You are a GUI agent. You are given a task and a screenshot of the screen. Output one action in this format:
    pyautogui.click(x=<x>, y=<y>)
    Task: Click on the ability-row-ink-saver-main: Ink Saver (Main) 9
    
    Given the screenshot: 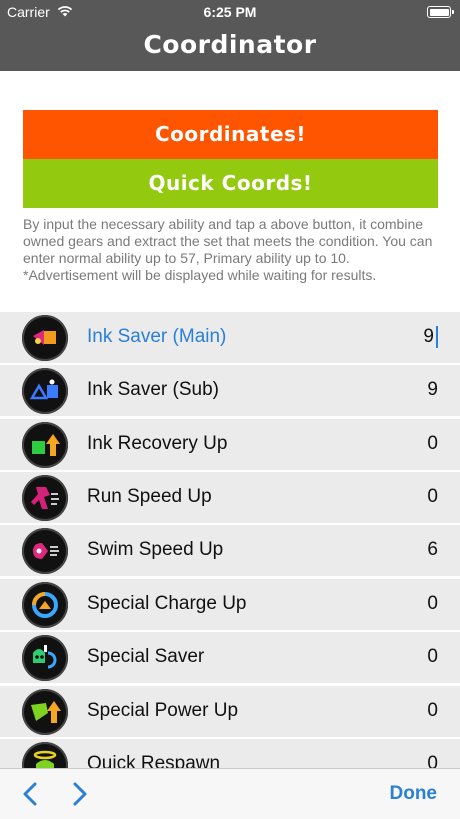 What is the action you would take?
    pyautogui.click(x=230, y=337)
    